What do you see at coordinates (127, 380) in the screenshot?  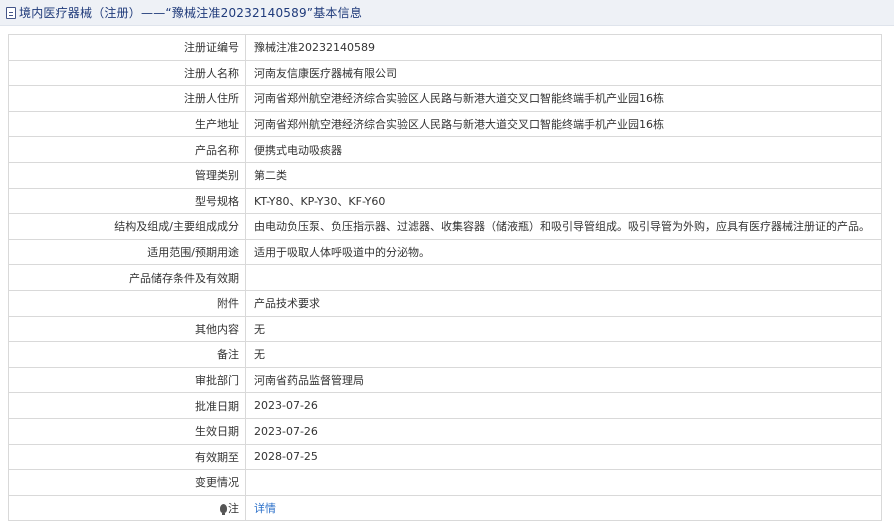 I see `row-label-approval-dept: 审批部门` at bounding box center [127, 380].